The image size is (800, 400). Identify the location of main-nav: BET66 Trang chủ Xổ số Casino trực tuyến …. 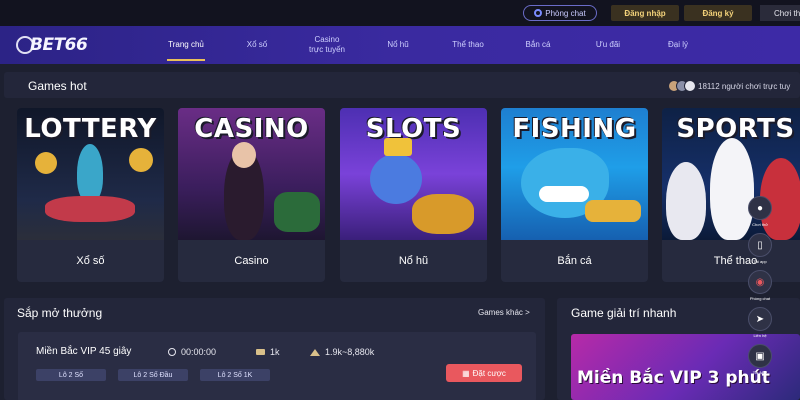
(400, 45).